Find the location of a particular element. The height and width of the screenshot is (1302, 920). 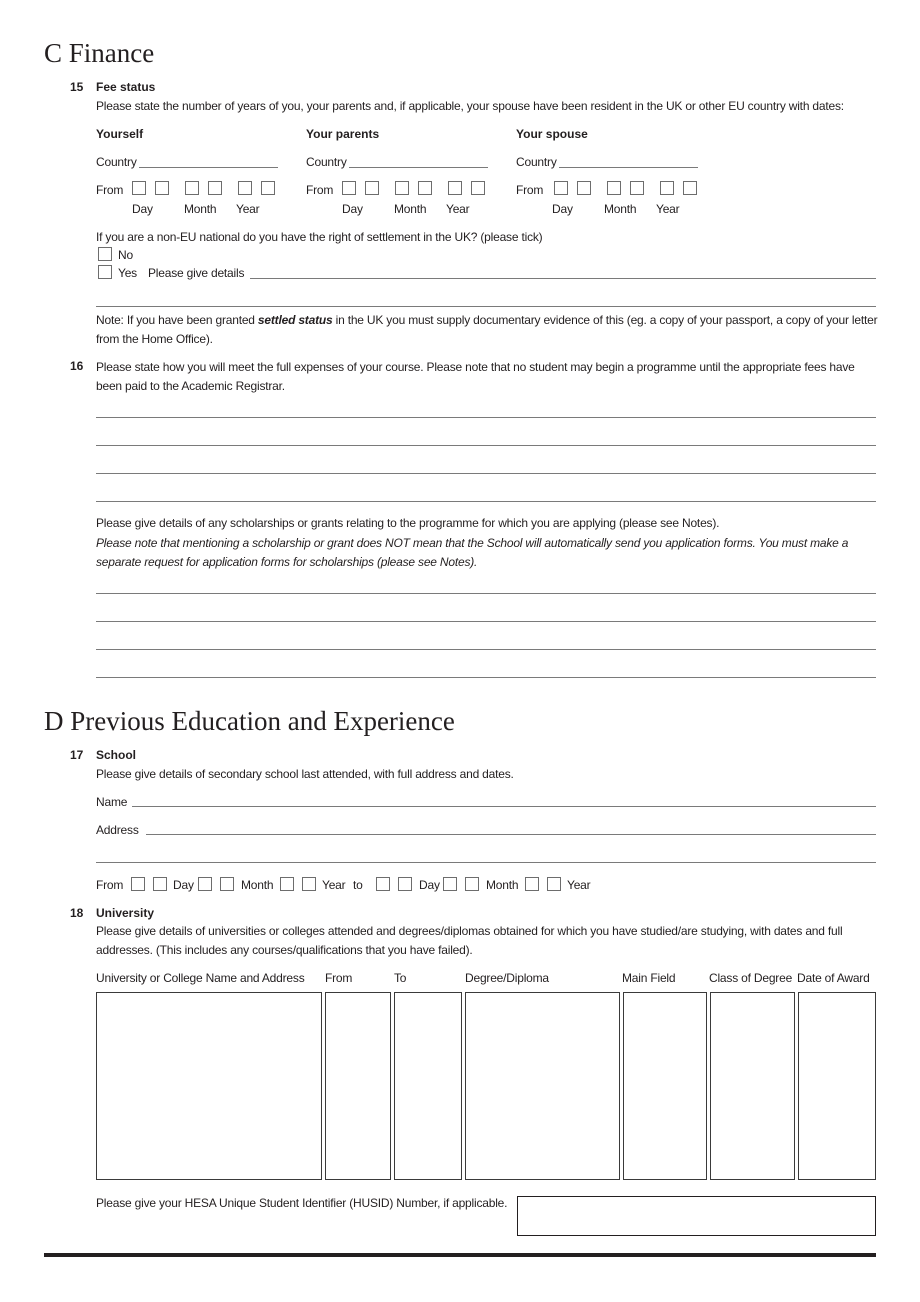

q17-title: School is located at coordinates (116, 755).